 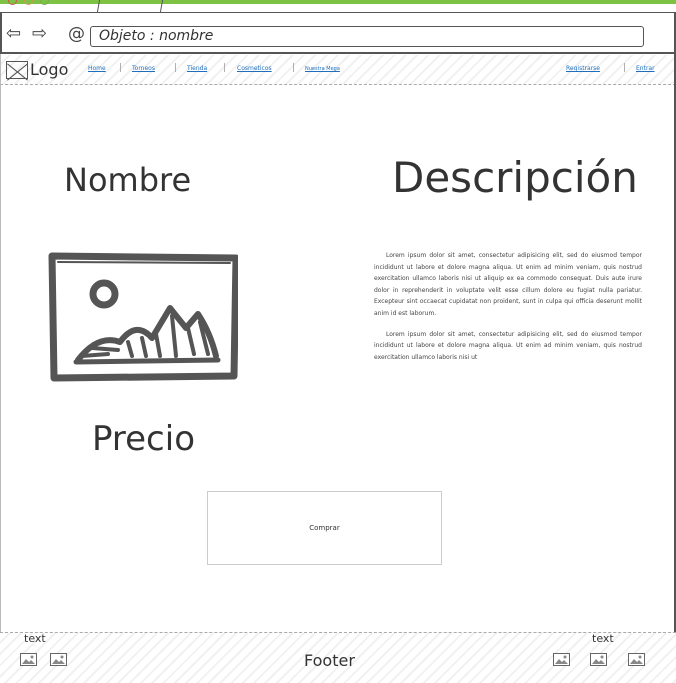 I want to click on maximize-window-icon, so click(x=44, y=2).